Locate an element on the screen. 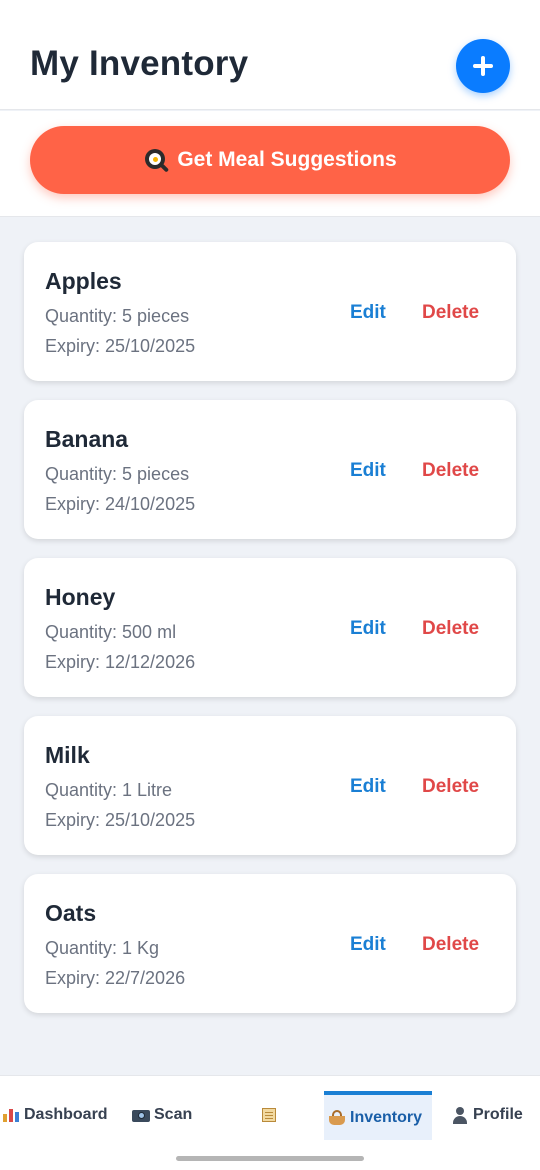 This screenshot has height=1170, width=540. add-item-button is located at coordinates (483, 66).